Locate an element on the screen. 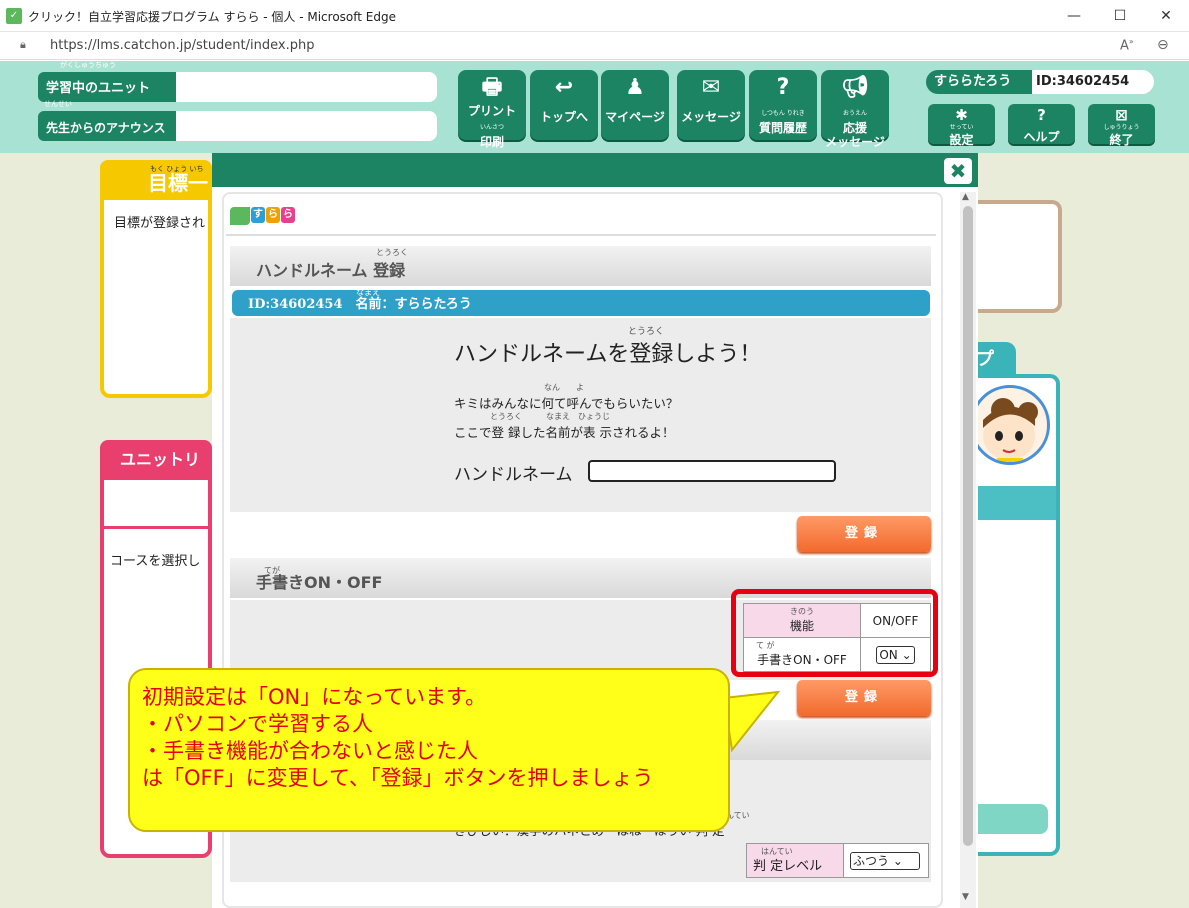  minimize-button: — is located at coordinates (1074, 16).